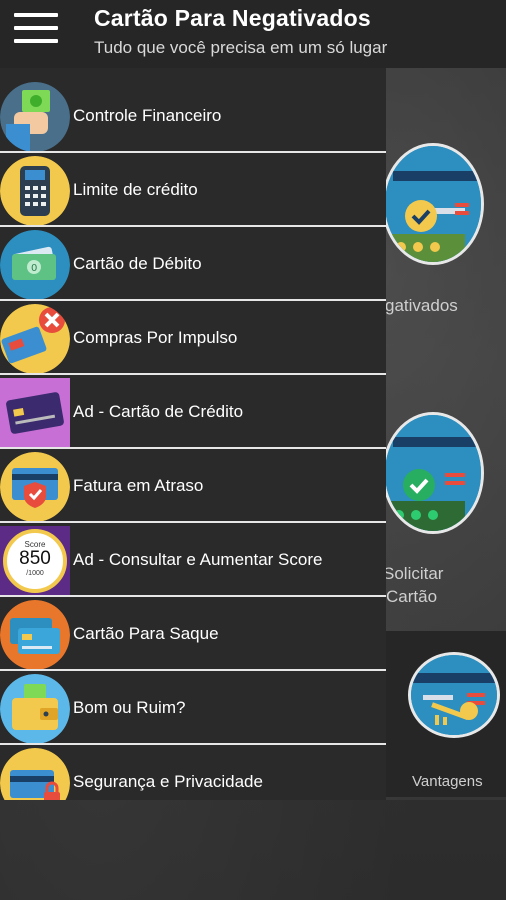 The image size is (506, 900). I want to click on card-cancel-icon, so click(35, 339).